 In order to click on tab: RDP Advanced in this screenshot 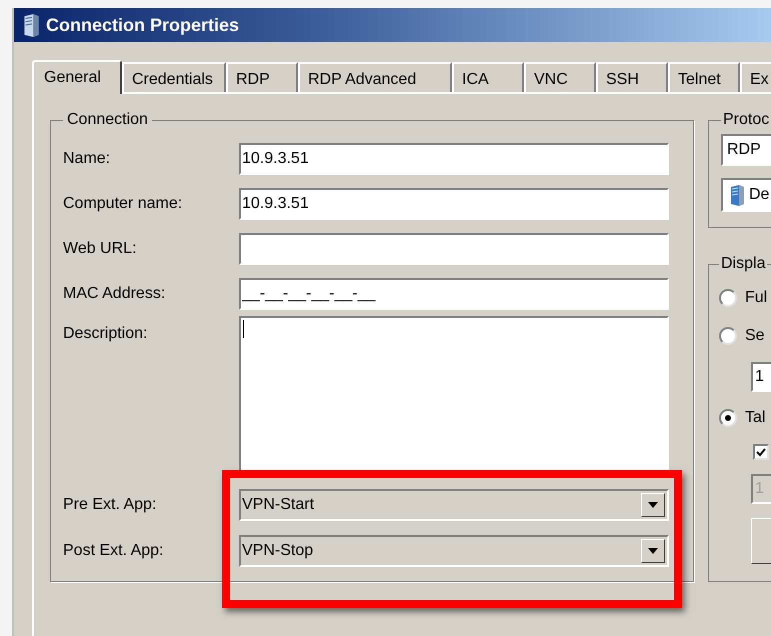, I will do `click(375, 77)`.